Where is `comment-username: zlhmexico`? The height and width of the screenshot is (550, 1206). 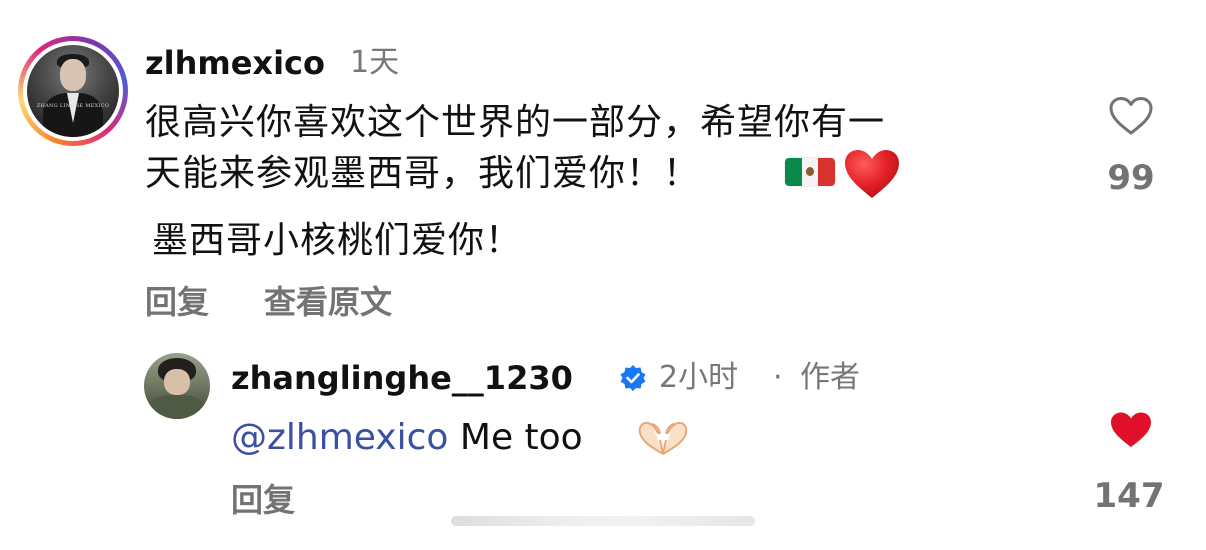 comment-username: zlhmexico is located at coordinates (235, 63).